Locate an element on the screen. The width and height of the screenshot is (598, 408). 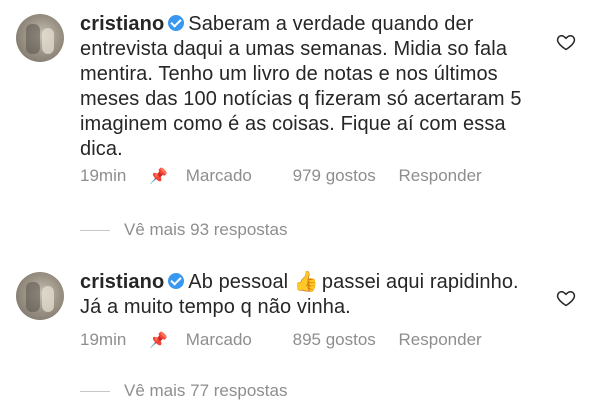
like-count: 979 gostos is located at coordinates (334, 175).